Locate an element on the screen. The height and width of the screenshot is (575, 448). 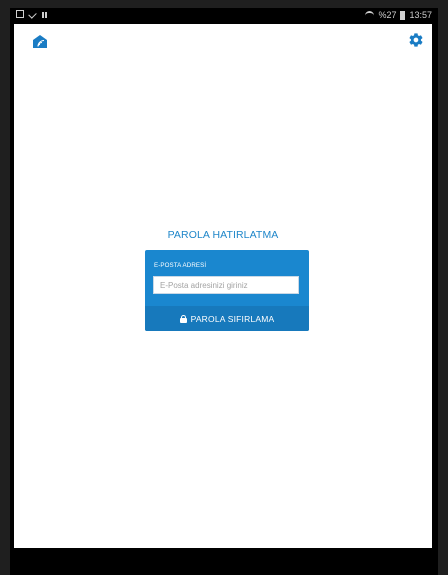
gear-icon is located at coordinates (416, 40).